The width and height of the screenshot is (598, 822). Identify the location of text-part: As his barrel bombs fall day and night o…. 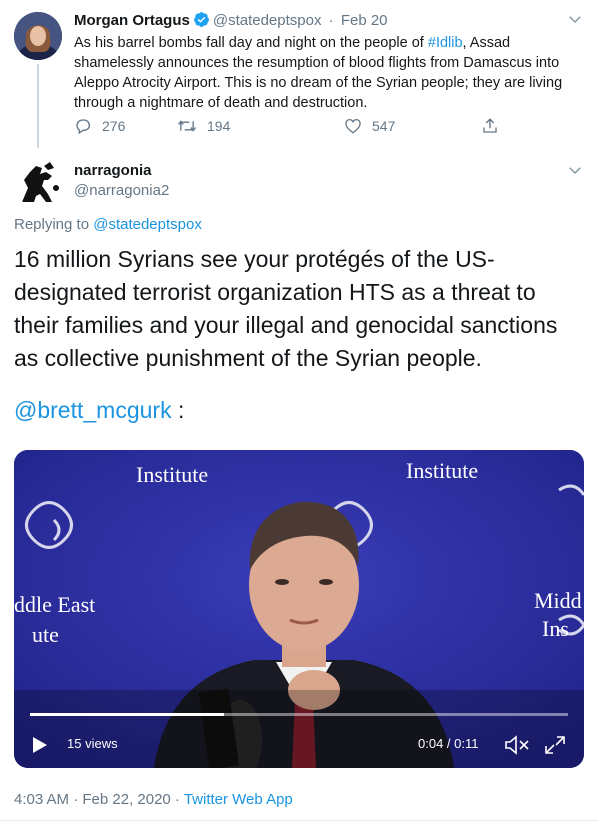
(251, 43).